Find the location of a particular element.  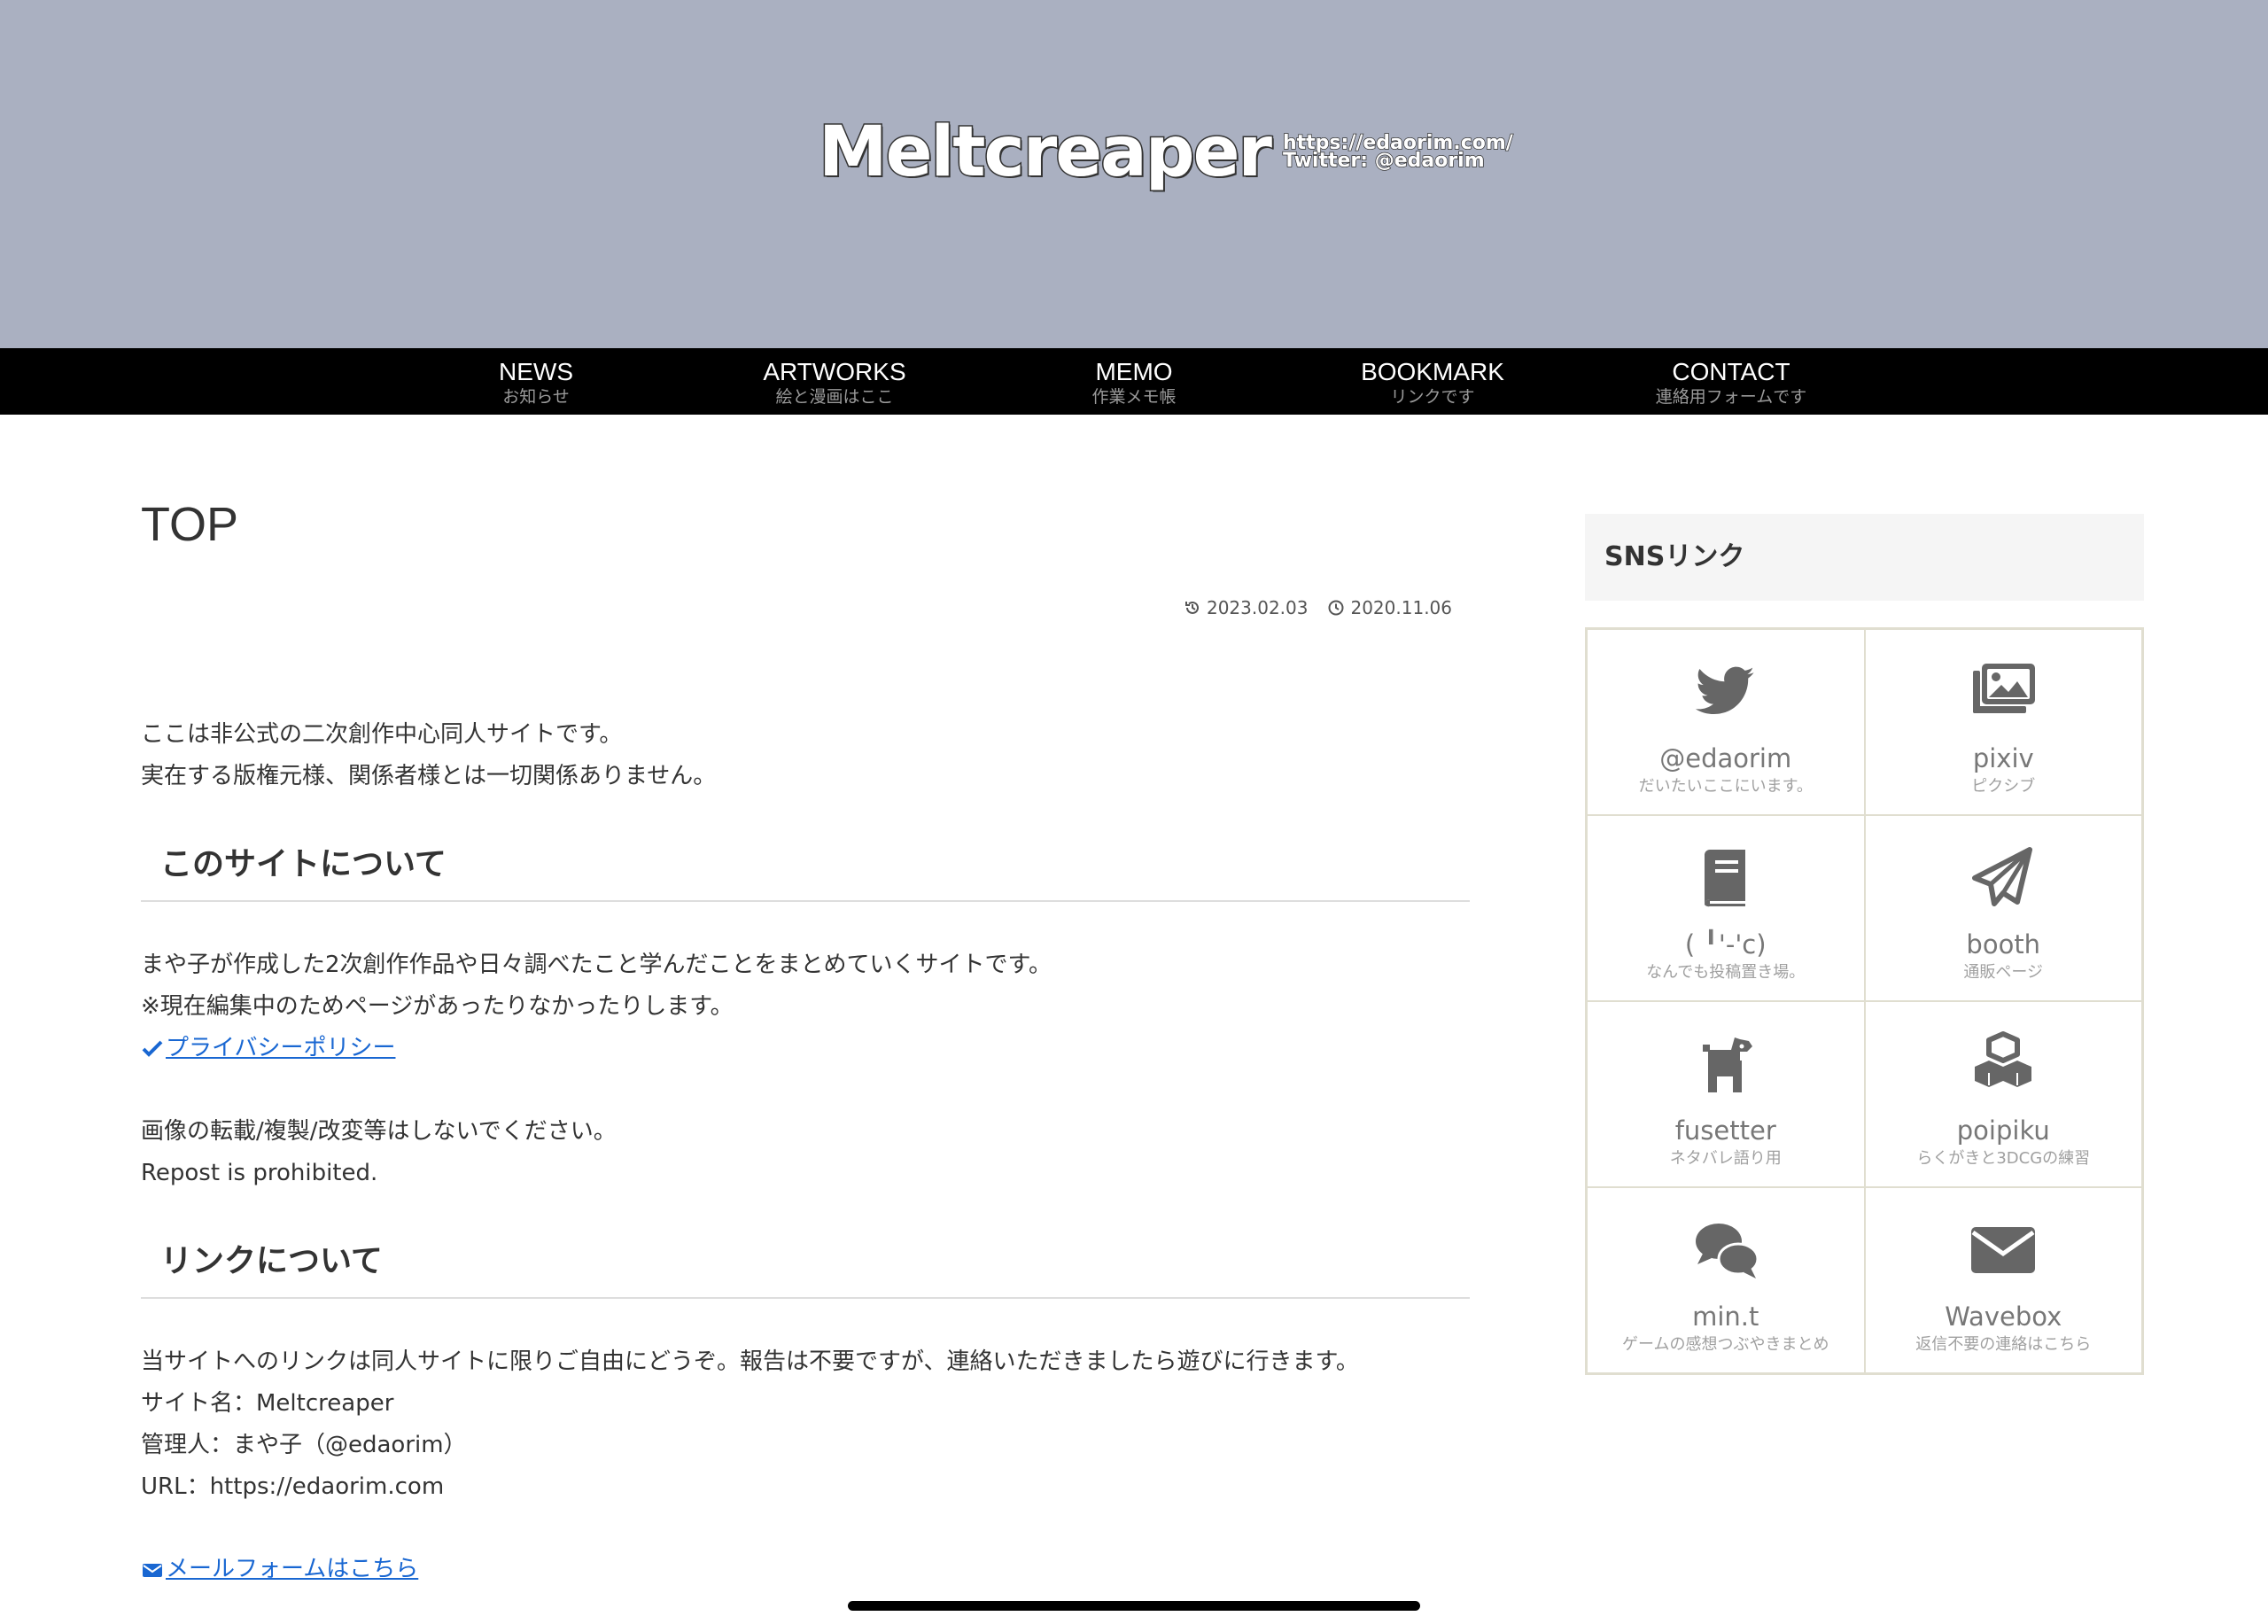

nav-sublabel: リンクです is located at coordinates (1432, 397).